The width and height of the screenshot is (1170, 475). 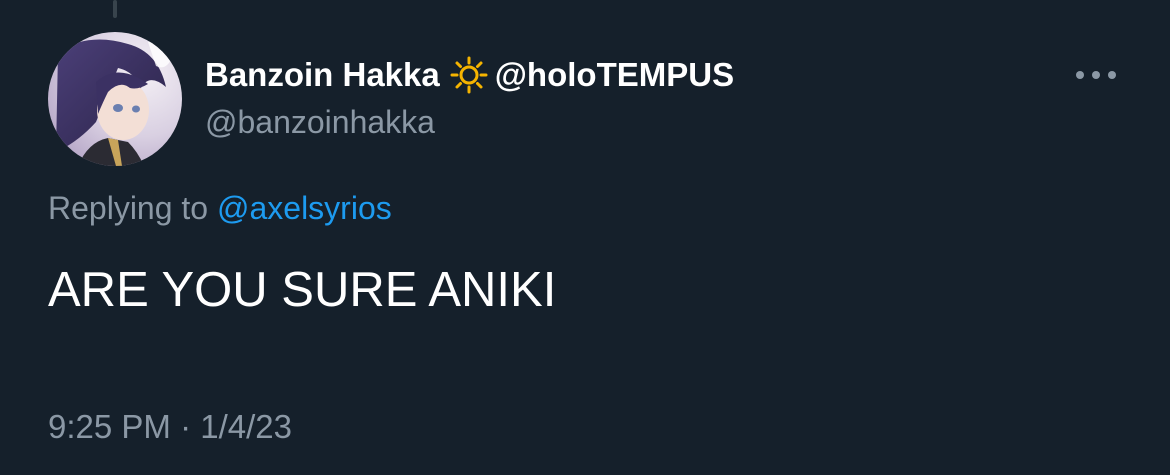 I want to click on reply-mention-link: @axelsyrios, so click(x=304, y=208).